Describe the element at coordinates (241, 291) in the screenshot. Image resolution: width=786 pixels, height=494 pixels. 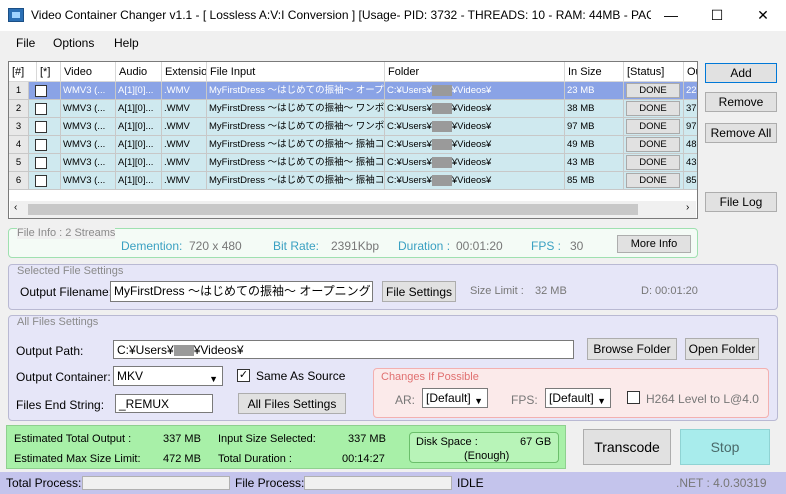
I see `output-filename-input: MyFirstDress ～はじめての振袖～ オープニング` at that location.